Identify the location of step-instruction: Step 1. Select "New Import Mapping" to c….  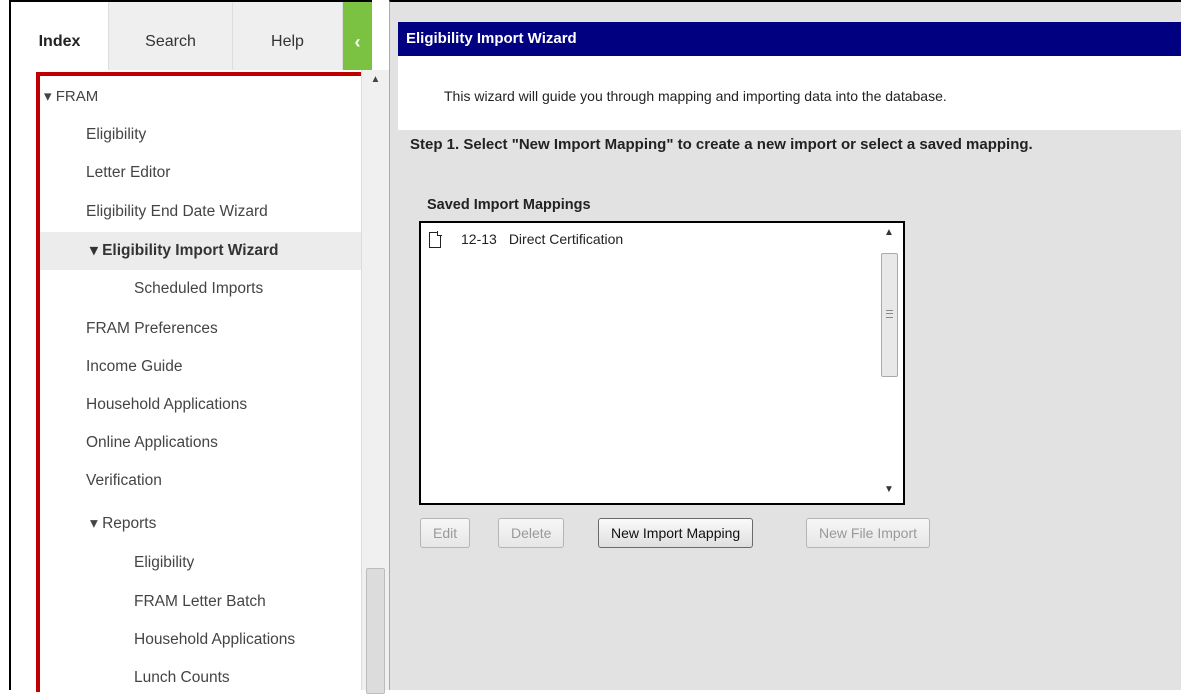
(721, 144).